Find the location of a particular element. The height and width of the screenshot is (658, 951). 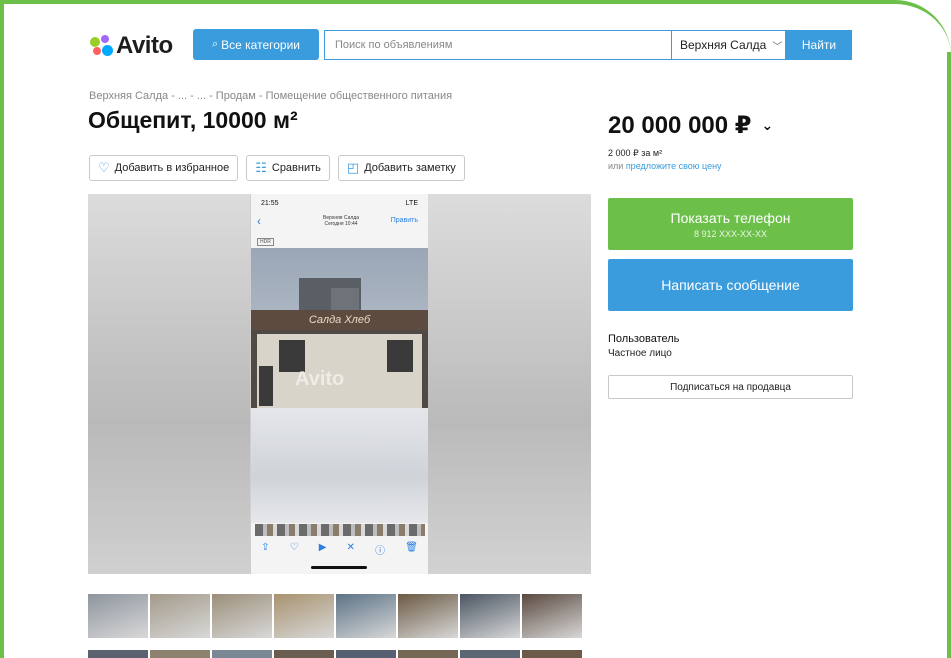

phone-location: Верхняя Салда Сегодня 10:44 is located at coordinates (341, 221).